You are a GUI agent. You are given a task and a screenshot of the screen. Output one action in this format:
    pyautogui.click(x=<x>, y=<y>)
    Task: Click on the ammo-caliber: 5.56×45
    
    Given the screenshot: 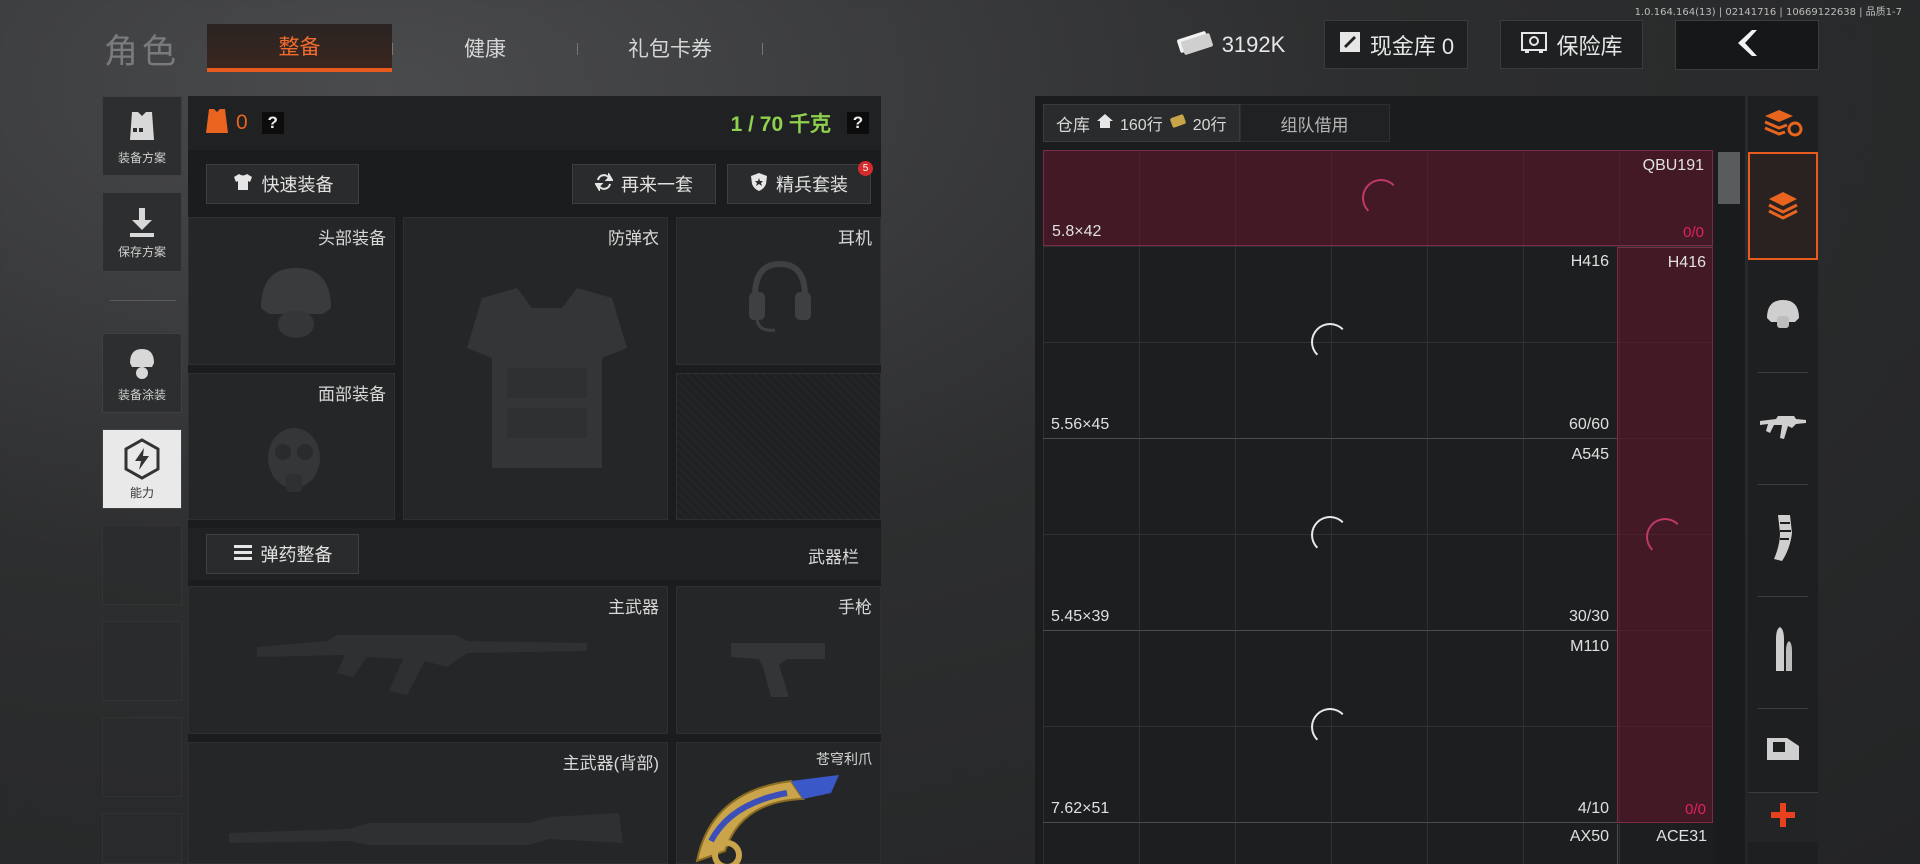 What is the action you would take?
    pyautogui.click(x=1080, y=424)
    